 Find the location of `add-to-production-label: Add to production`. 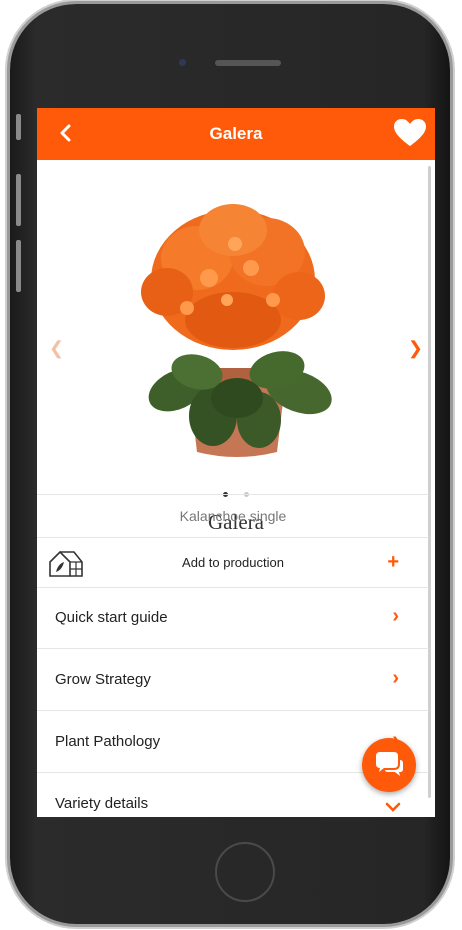

add-to-production-label: Add to production is located at coordinates (233, 562).